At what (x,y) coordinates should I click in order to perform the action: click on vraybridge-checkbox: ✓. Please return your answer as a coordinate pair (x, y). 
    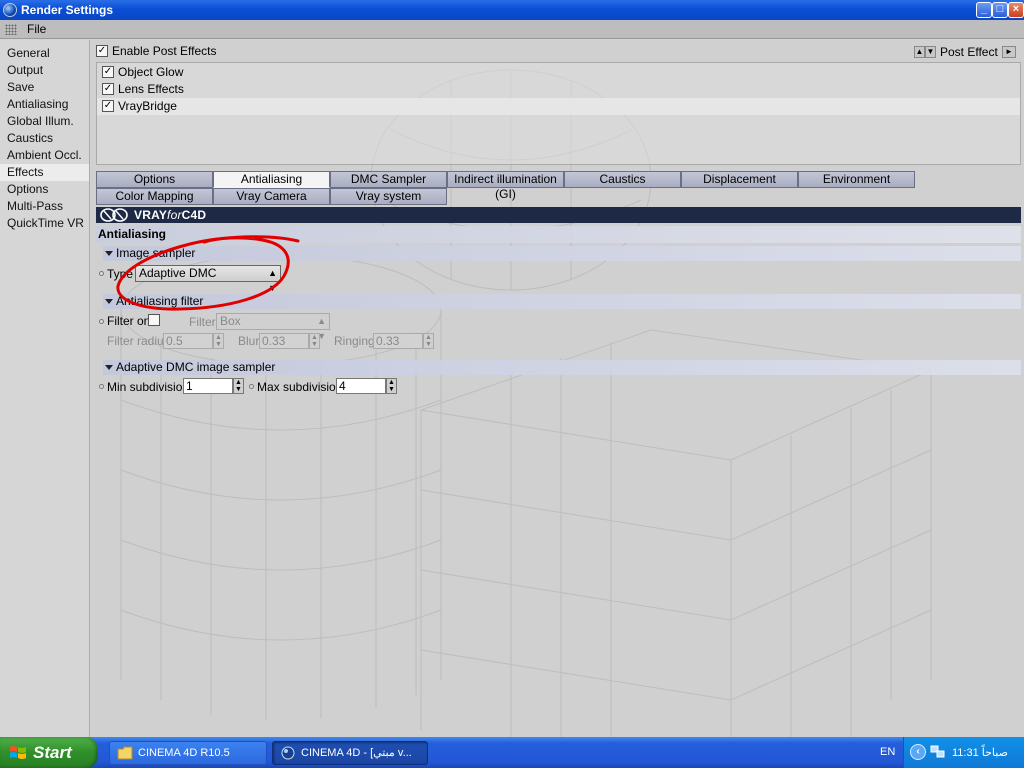
    Looking at the image, I should click on (108, 106).